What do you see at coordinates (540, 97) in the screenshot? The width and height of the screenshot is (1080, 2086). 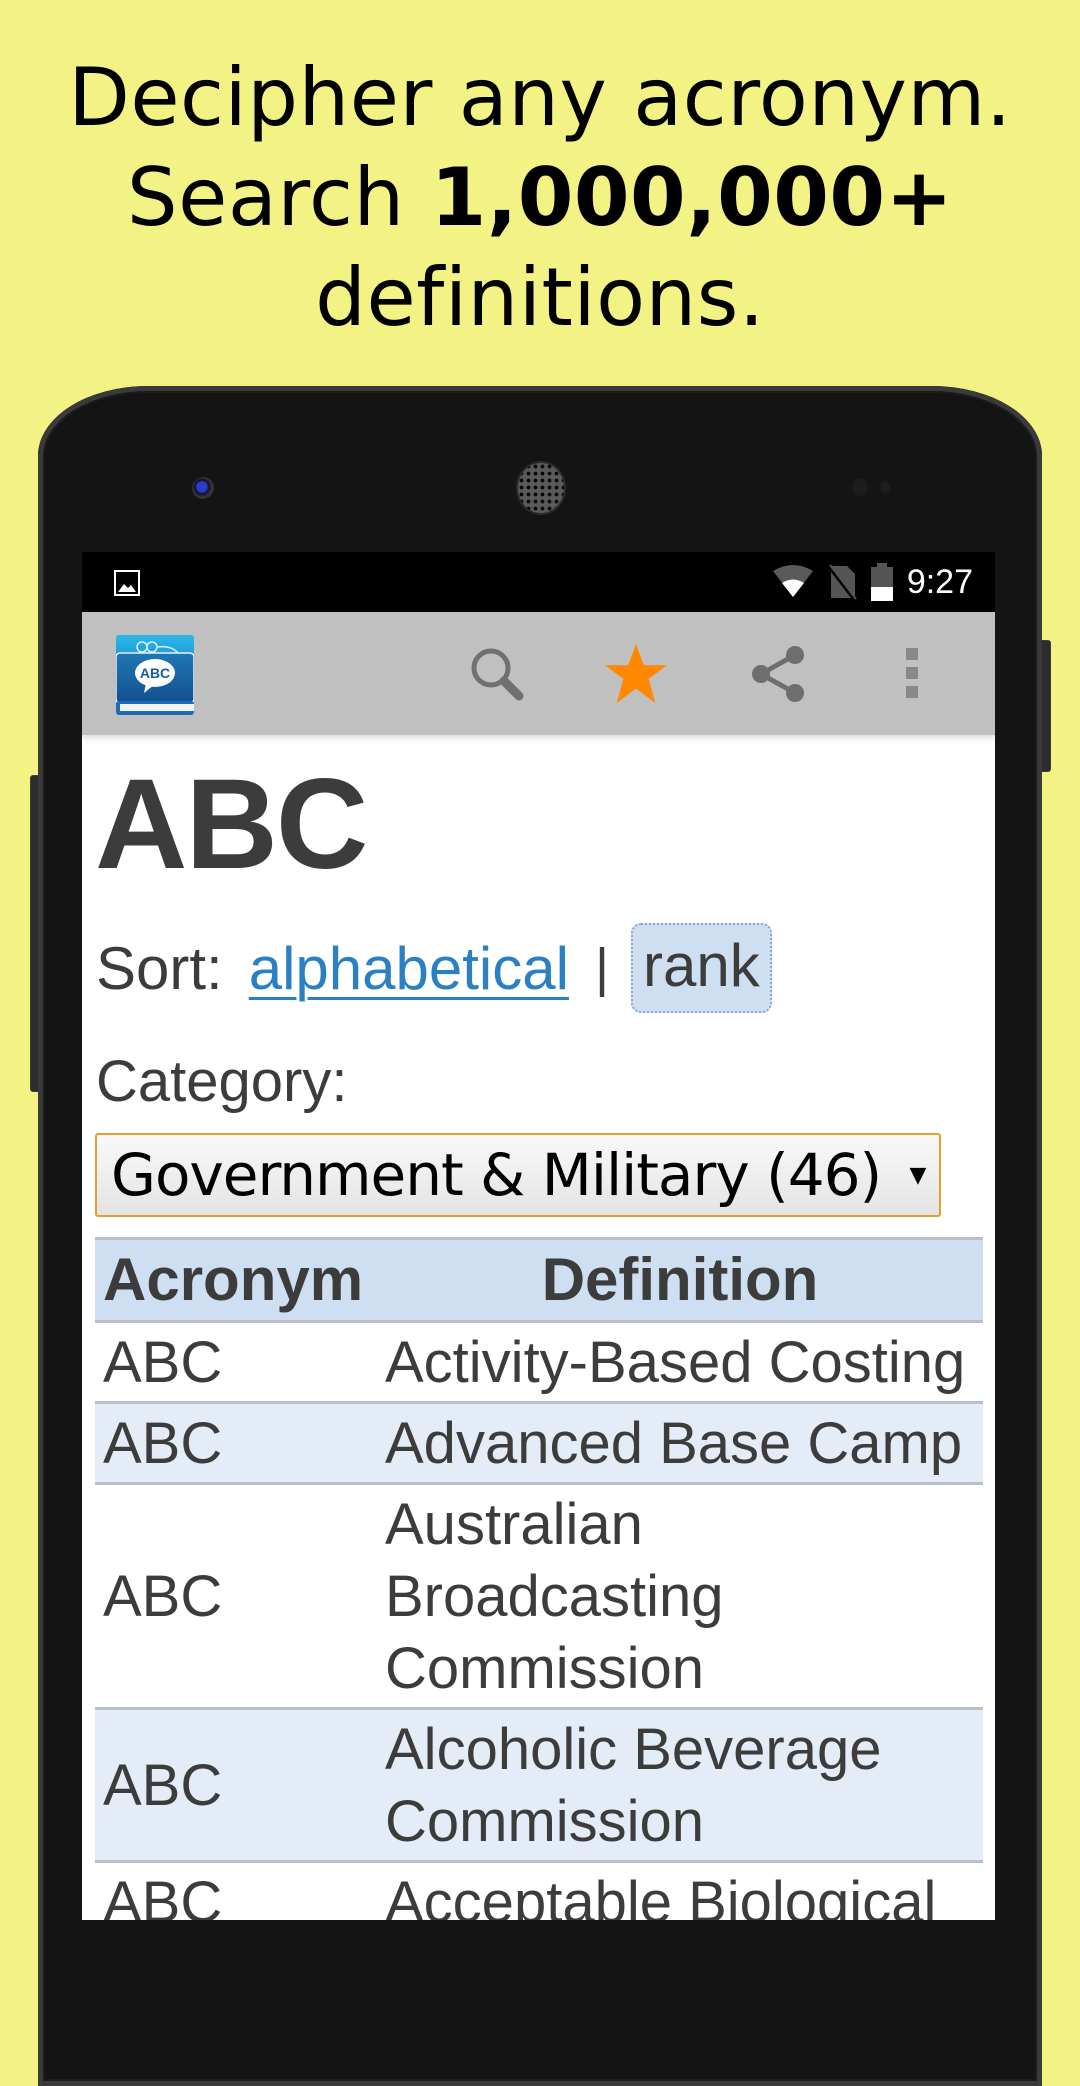 I see `headline-line-1: Decipher any acronym.` at bounding box center [540, 97].